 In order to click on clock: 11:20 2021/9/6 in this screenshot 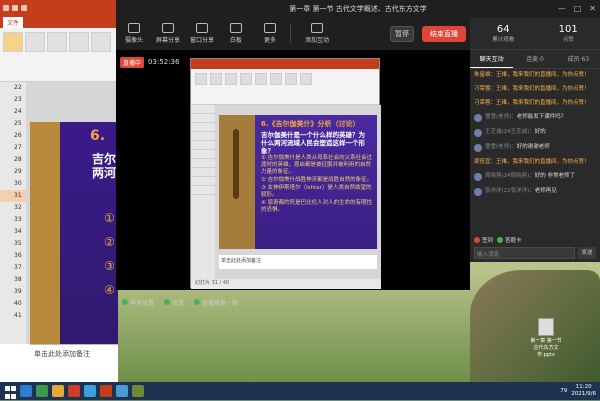, I will do `click(583, 391)`.